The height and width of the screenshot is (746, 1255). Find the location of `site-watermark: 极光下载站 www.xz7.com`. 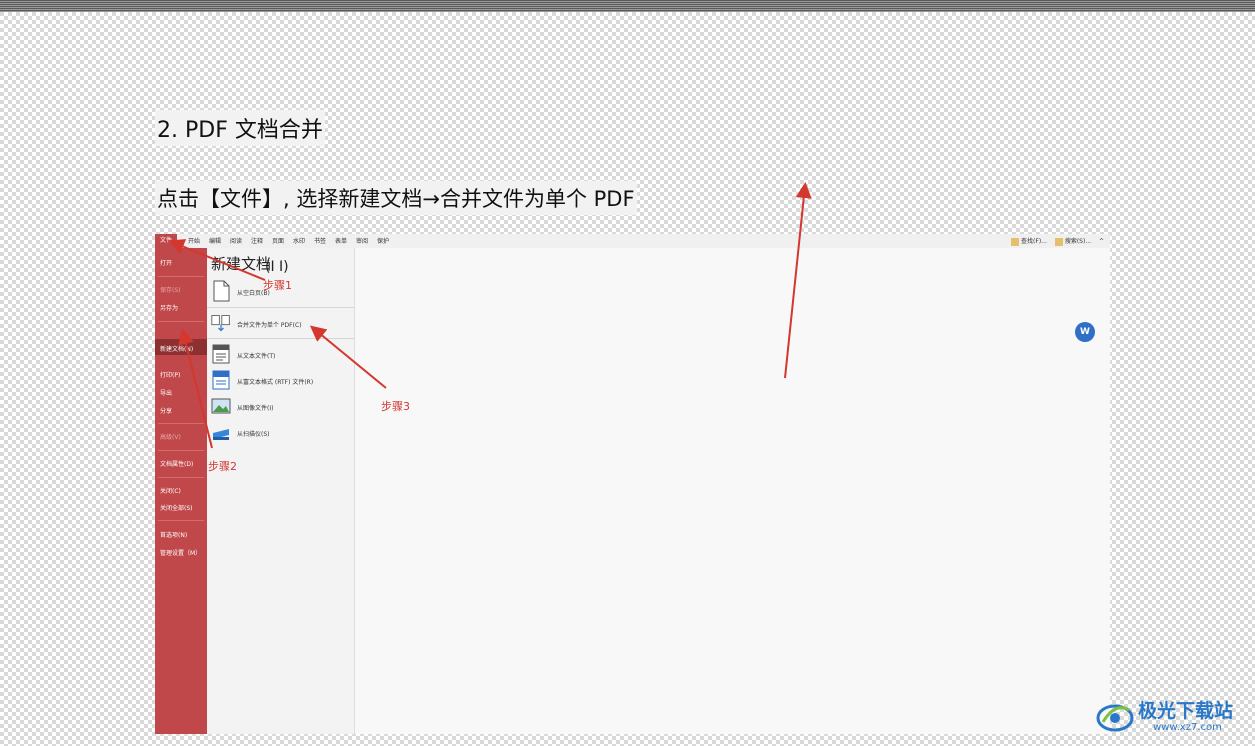

site-watermark: 极光下载站 www.xz7.com is located at coordinates (1175, 716).